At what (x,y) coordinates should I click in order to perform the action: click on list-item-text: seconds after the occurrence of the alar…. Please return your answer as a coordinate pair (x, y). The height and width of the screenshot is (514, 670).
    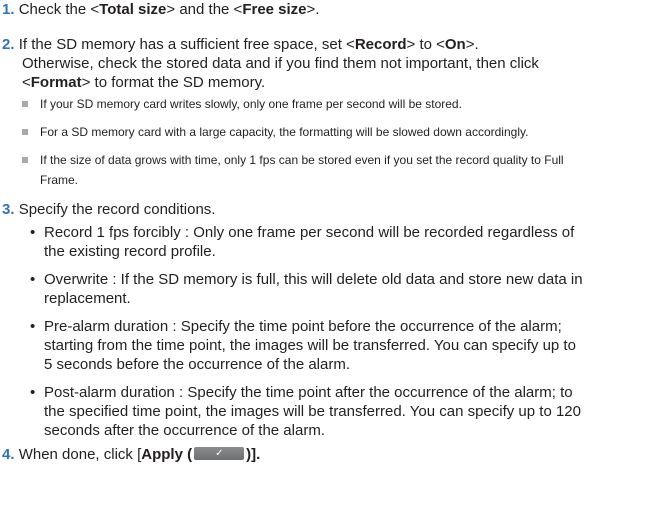
    Looking at the image, I should click on (184, 430).